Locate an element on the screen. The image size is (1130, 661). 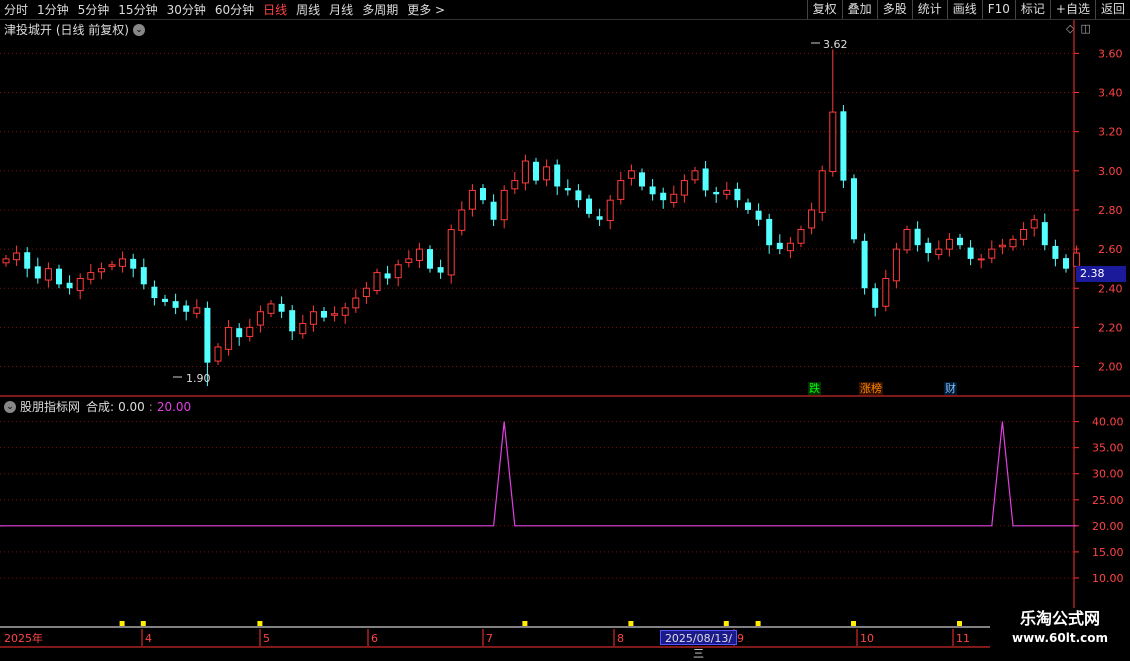
time-label-7: 10 is located at coordinates (867, 638).